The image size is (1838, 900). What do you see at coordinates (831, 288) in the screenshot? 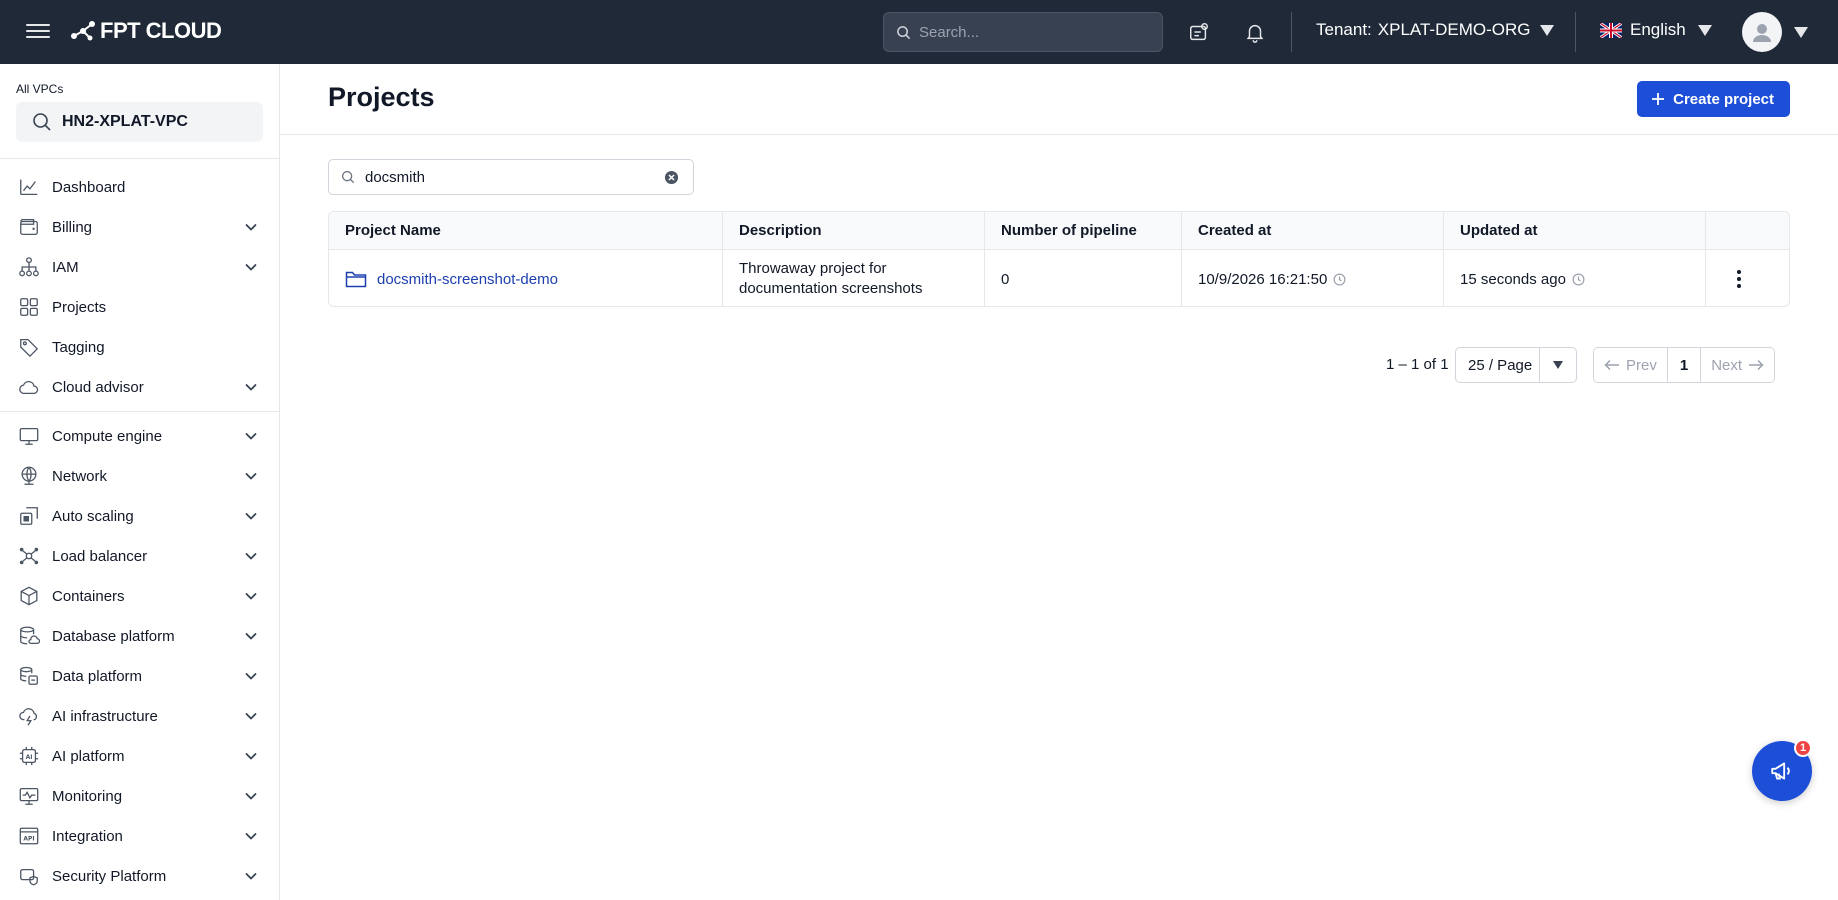
I see `description-line: documentation screenshots` at bounding box center [831, 288].